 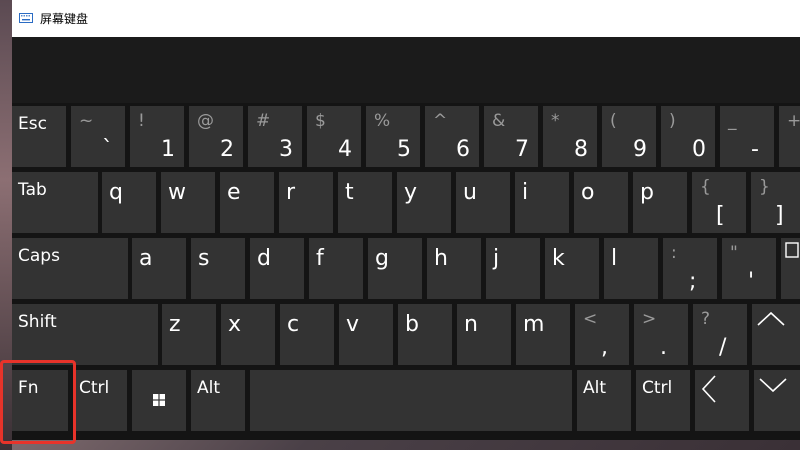 I want to click on key-e: e, so click(x=247, y=202).